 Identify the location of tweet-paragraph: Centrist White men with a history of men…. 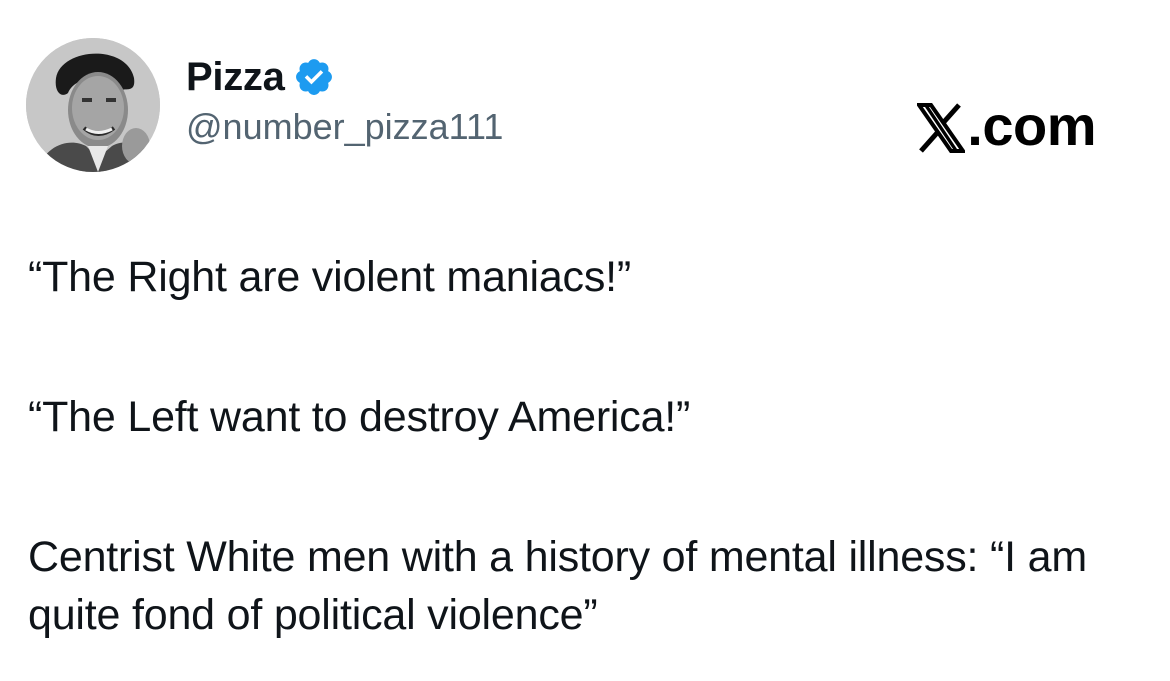
(557, 586).